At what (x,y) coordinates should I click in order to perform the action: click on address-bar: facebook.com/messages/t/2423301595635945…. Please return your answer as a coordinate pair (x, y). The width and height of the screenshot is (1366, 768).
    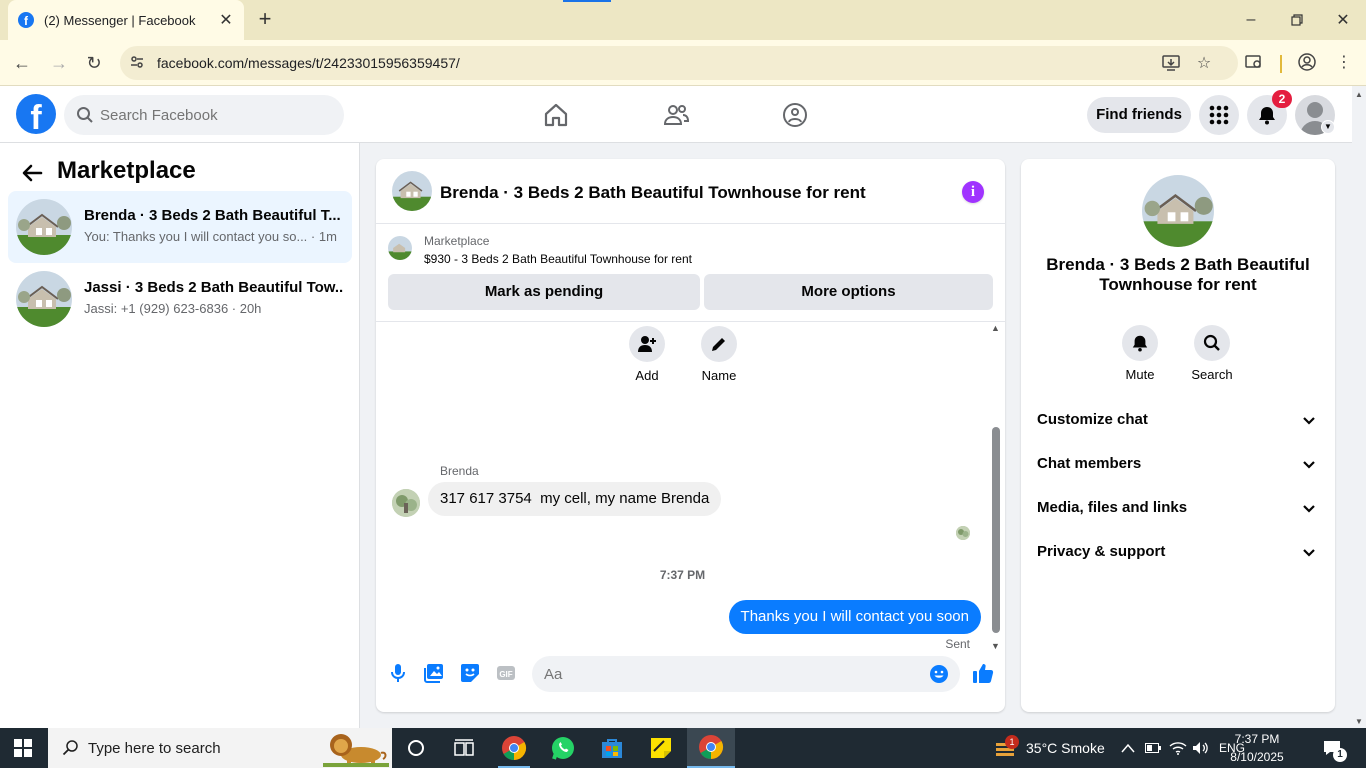
    Looking at the image, I should click on (679, 63).